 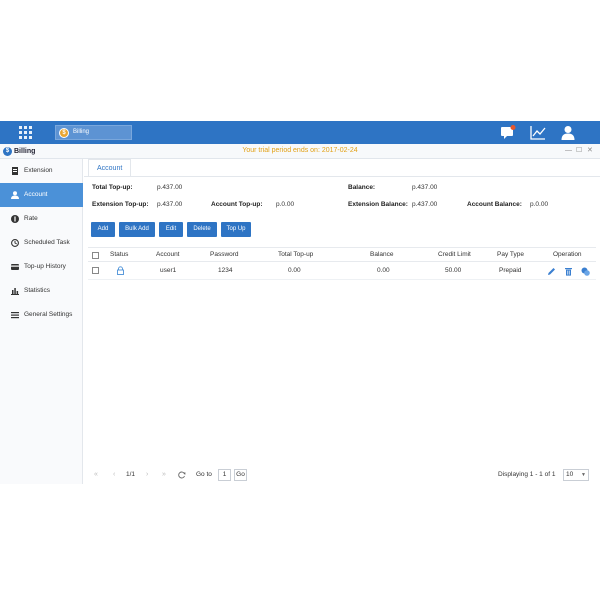 What do you see at coordinates (15, 291) in the screenshot?
I see `bar-chart-icon` at bounding box center [15, 291].